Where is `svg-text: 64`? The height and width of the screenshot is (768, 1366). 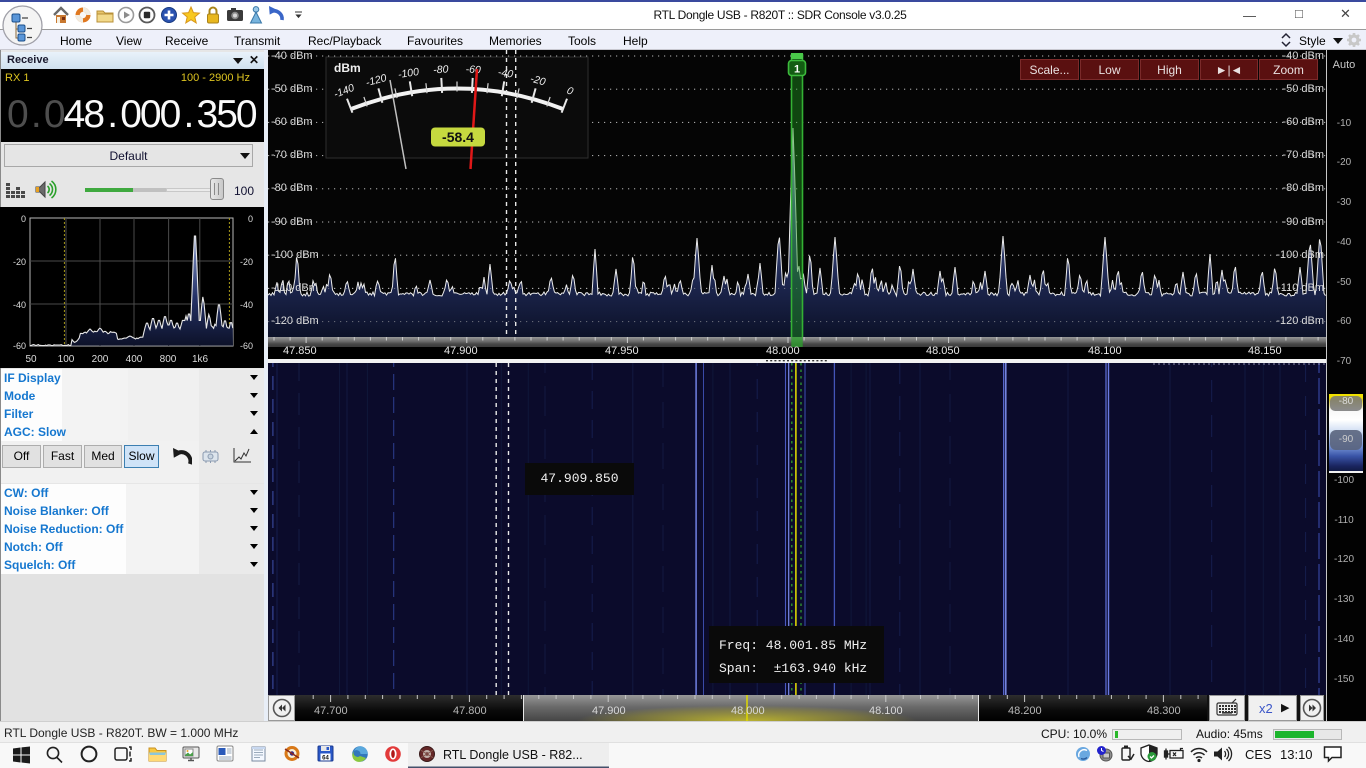
svg-text: 64 is located at coordinates (325, 759).